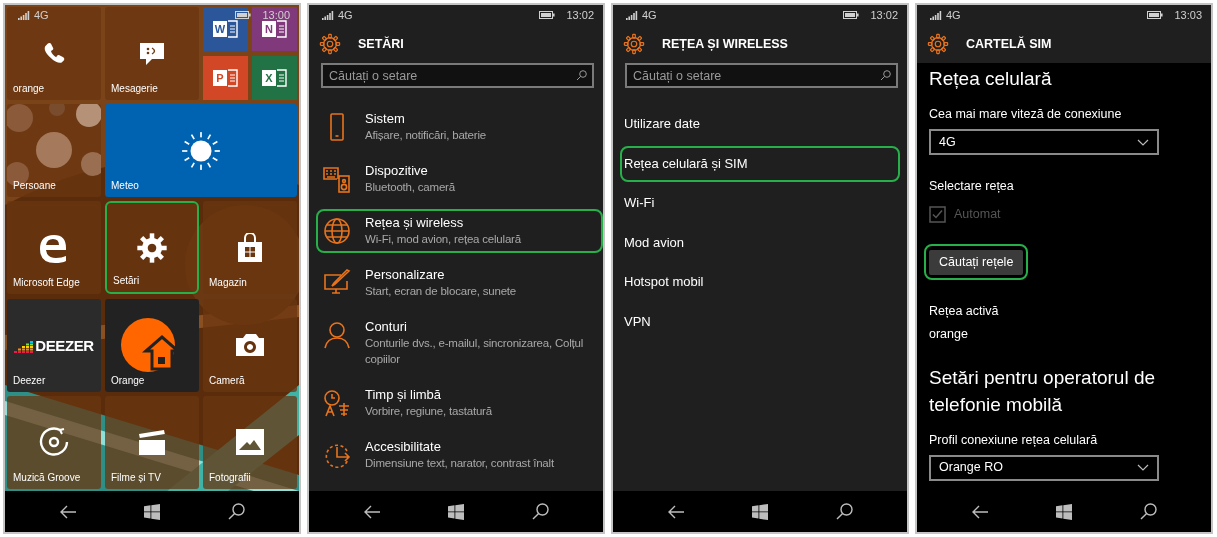  What do you see at coordinates (337, 179) in the screenshot?
I see `devices-icon` at bounding box center [337, 179].